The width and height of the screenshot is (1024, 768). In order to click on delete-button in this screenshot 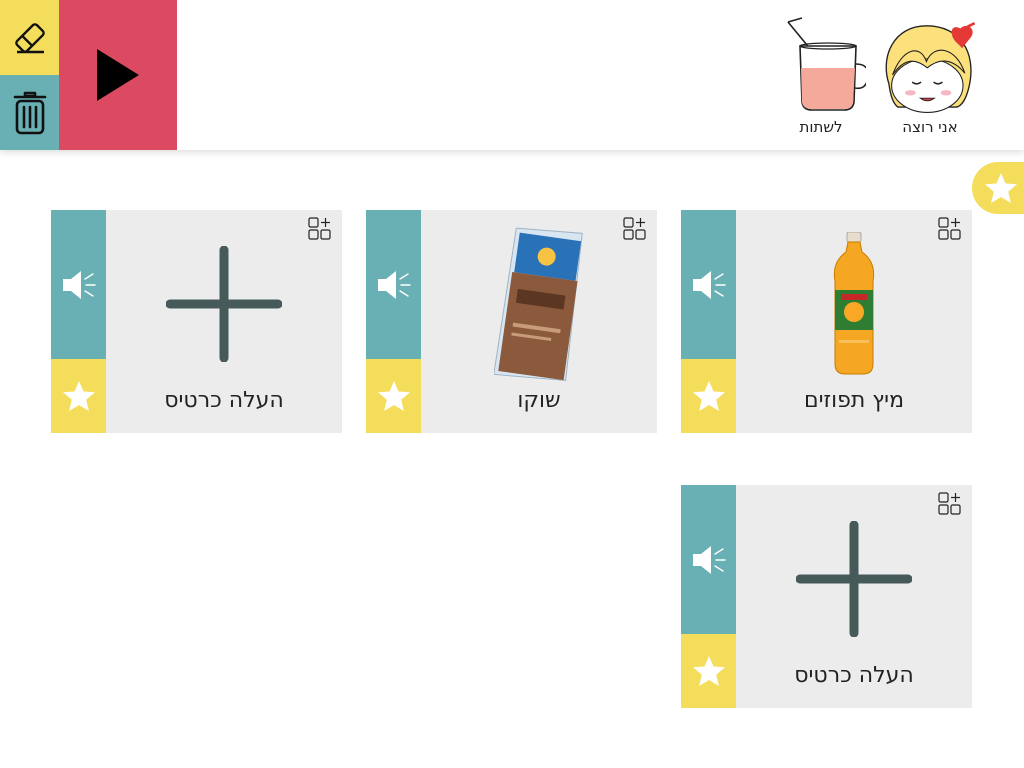, I will do `click(29, 112)`.